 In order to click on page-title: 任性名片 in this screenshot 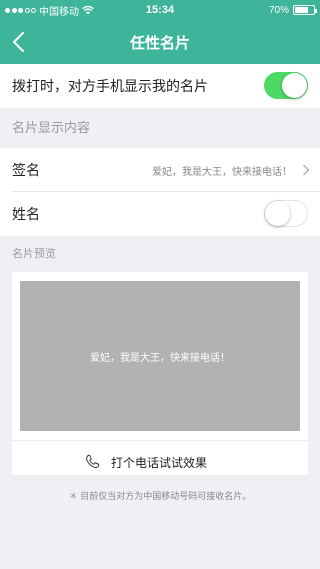, I will do `click(159, 43)`.